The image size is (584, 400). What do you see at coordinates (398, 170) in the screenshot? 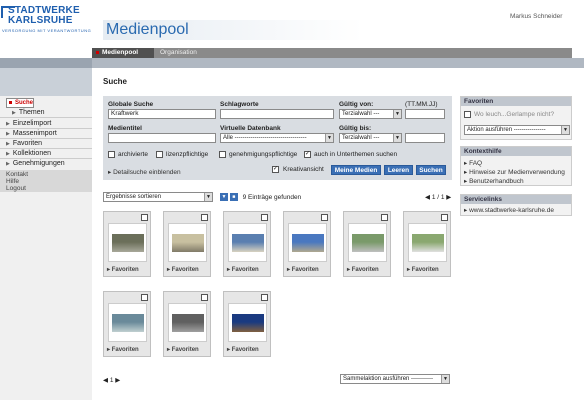
I see `clear-button: Leeren` at bounding box center [398, 170].